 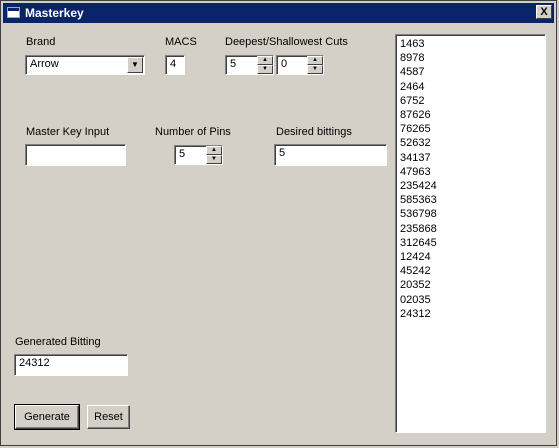 I want to click on pins-label: Number of Pins, so click(x=193, y=132).